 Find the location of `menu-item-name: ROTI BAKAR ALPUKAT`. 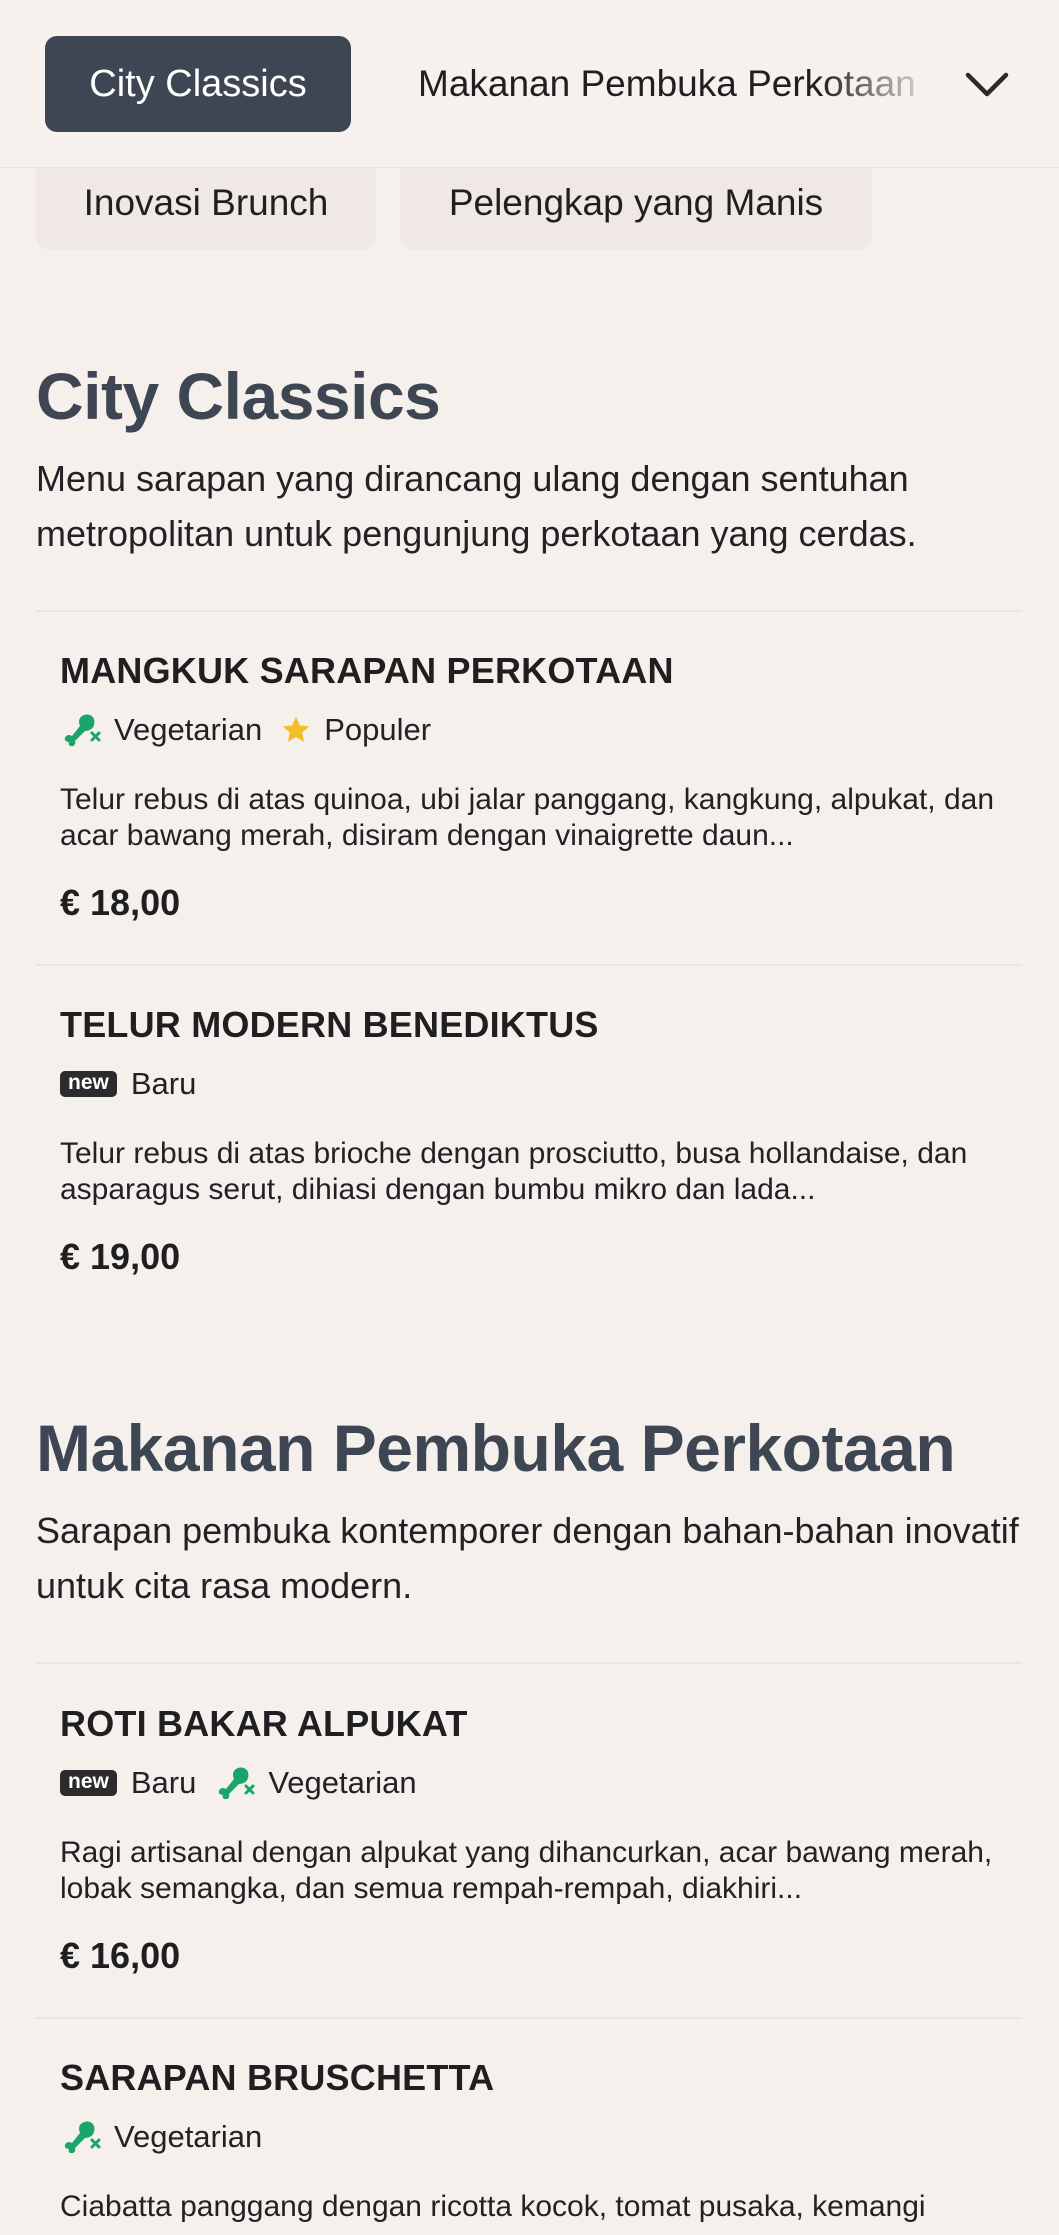

menu-item-name: ROTI BAKAR ALPUKAT is located at coordinates (264, 1724).